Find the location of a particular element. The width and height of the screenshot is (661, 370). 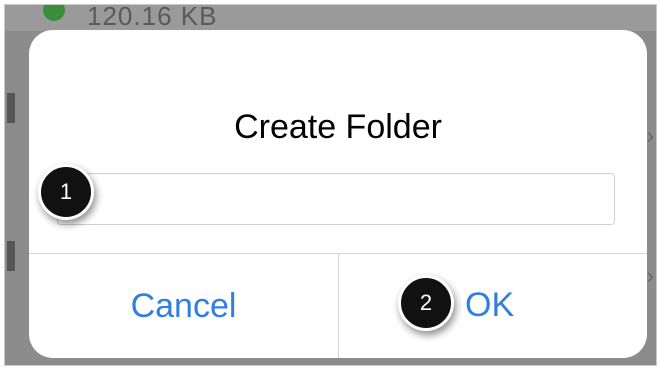

ok-button: OK is located at coordinates (493, 306).